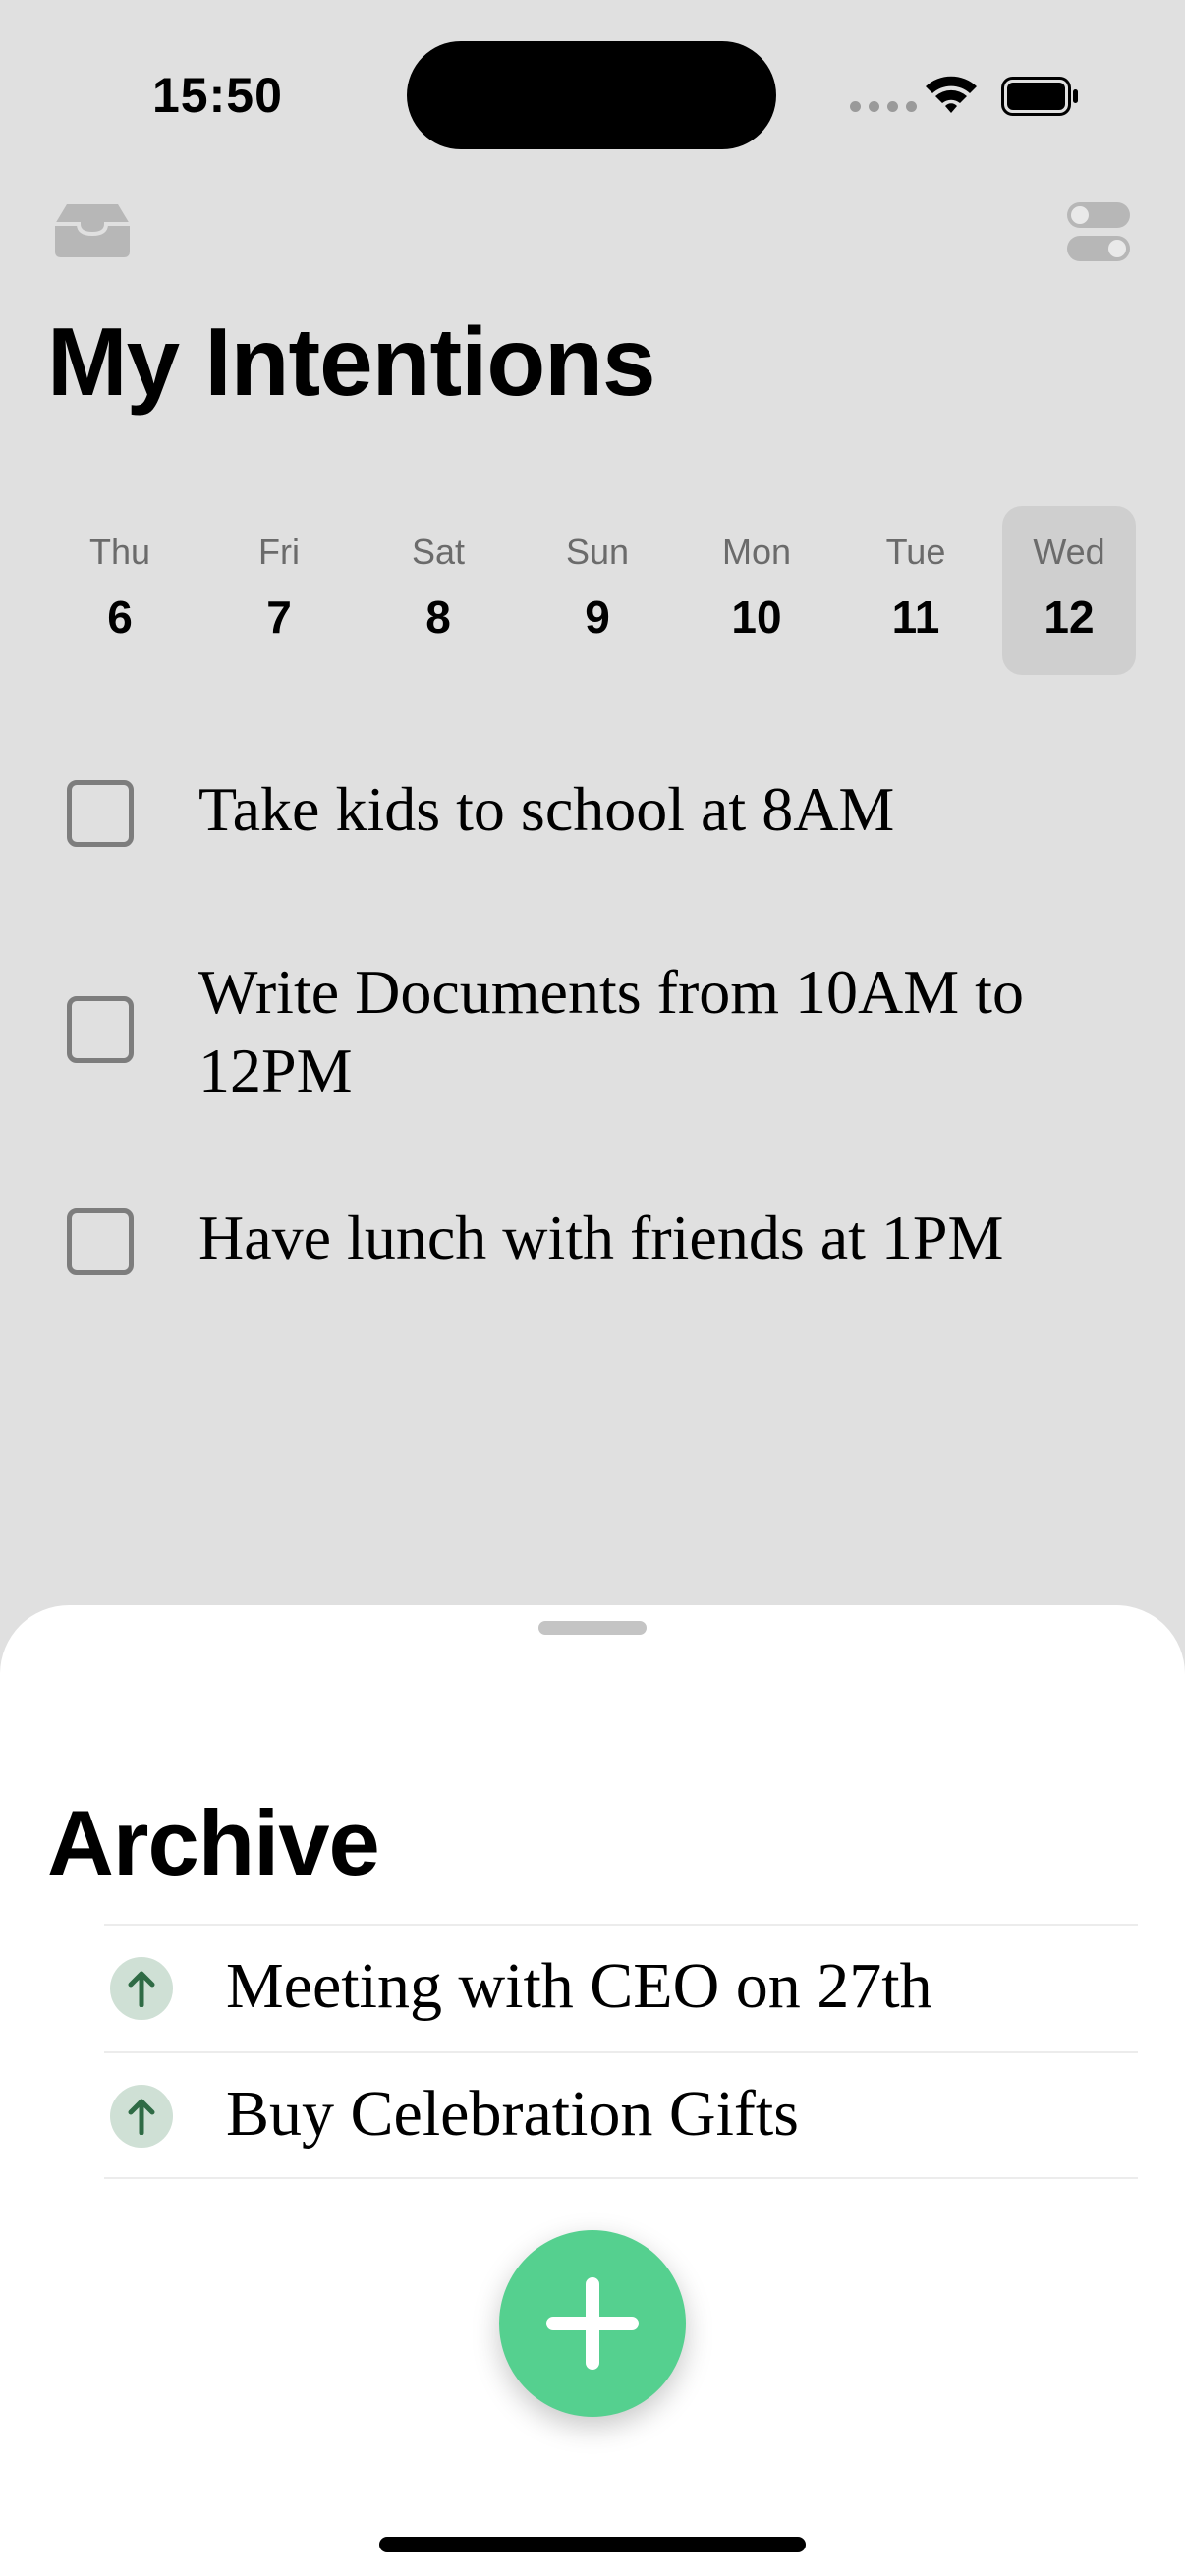 The height and width of the screenshot is (2576, 1185). I want to click on page-title: My Intentions, so click(352, 362).